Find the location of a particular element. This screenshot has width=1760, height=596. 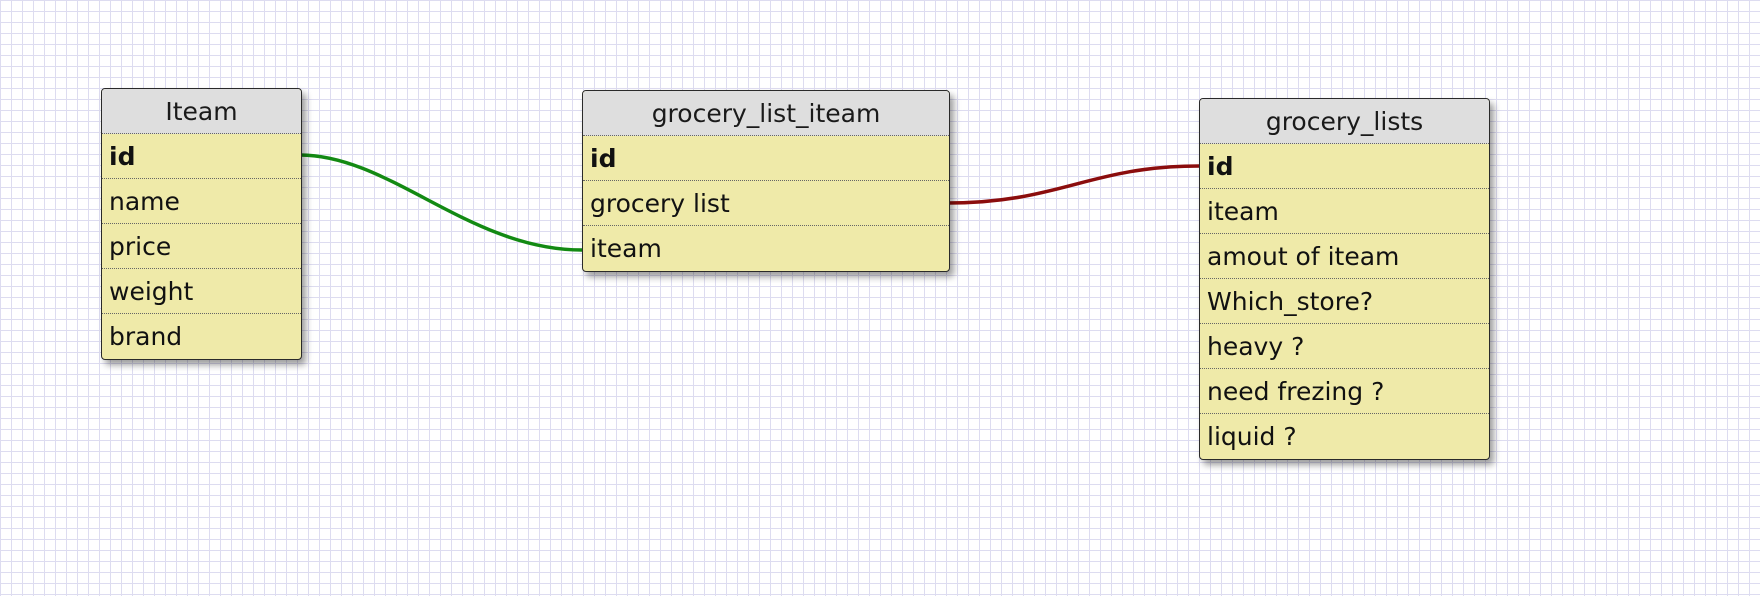

field-heavy: heavy ? is located at coordinates (1344, 346).